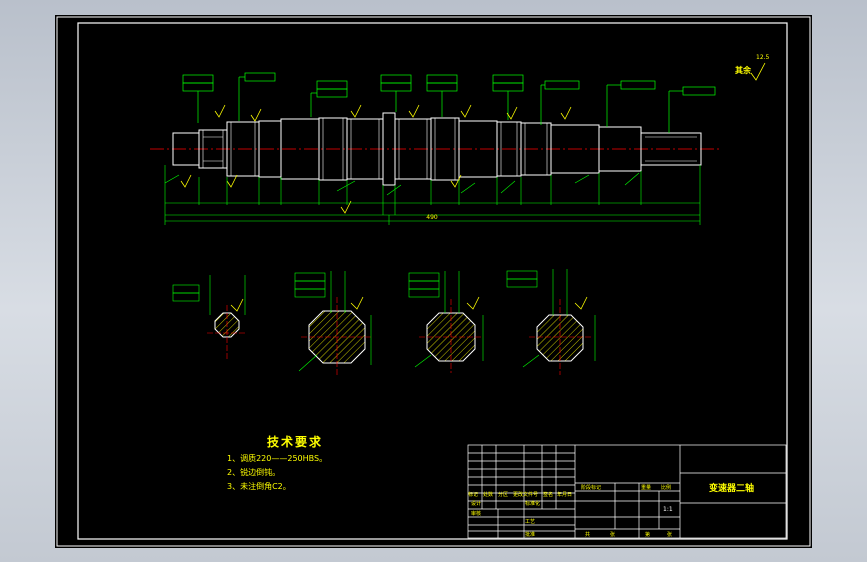  Describe the element at coordinates (525, 494) in the screenshot. I see `tb-label-change-doc: 更改文件号` at that location.